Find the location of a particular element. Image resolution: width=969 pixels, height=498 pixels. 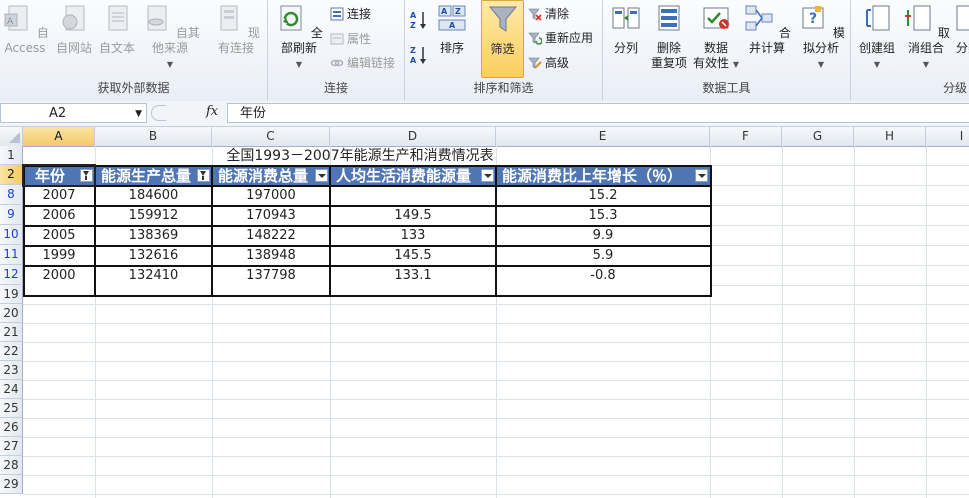

sheet-title: 全国1993－2007年能源生产和消费情况表 is located at coordinates (345, 156).